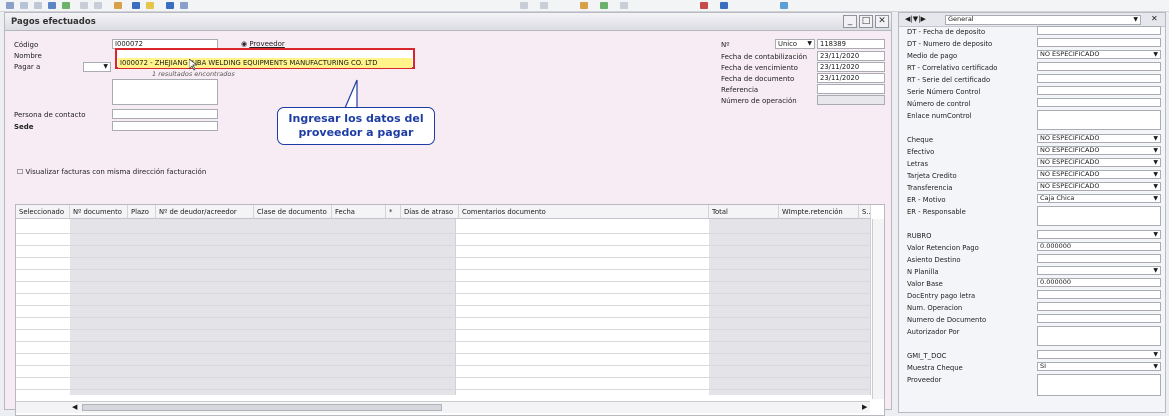  Describe the element at coordinates (359, 212) in the screenshot. I see `col-fecha: Fecha` at that location.